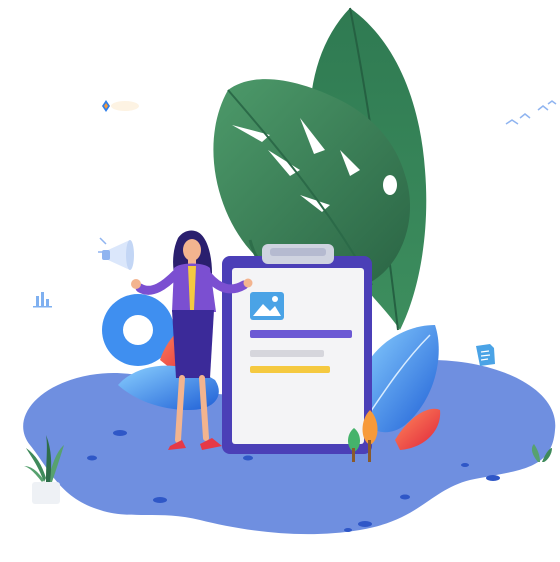 This screenshot has height=562, width=560. Describe the element at coordinates (301, 334) in the screenshot. I see `text-line-primary` at that location.